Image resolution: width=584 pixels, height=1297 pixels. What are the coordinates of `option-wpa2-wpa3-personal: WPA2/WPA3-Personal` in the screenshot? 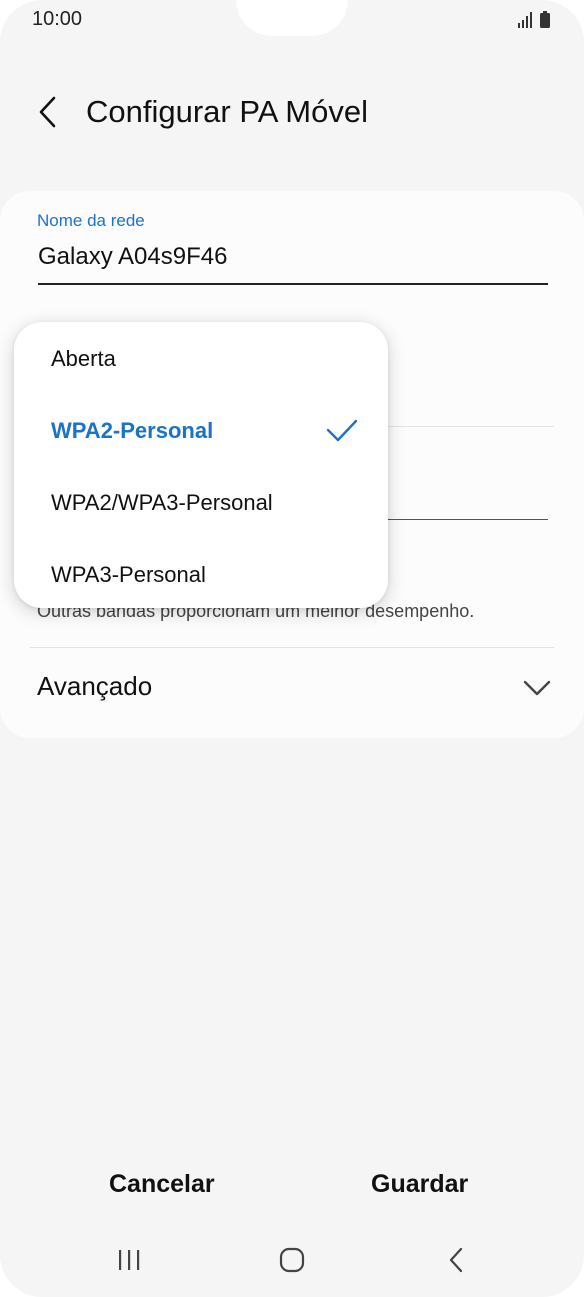 It's located at (201, 504).